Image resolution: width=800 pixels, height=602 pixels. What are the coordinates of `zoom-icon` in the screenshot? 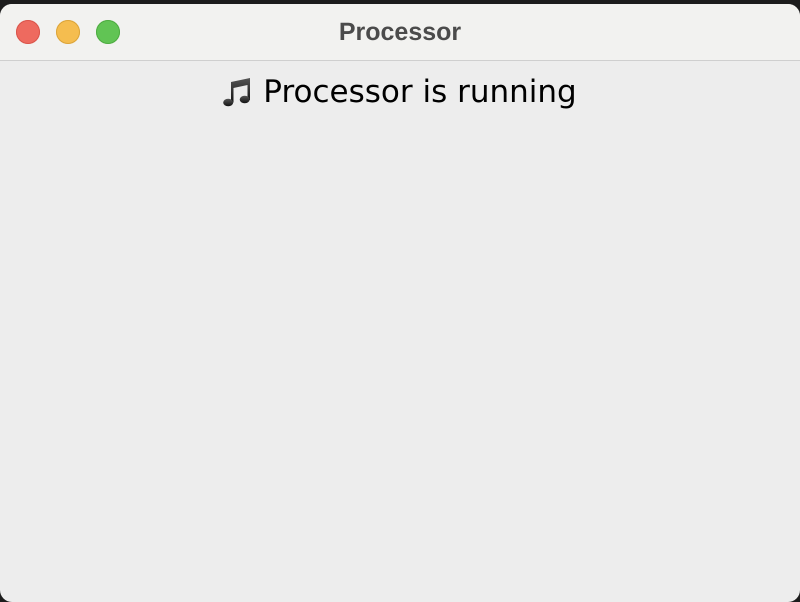 It's located at (108, 32).